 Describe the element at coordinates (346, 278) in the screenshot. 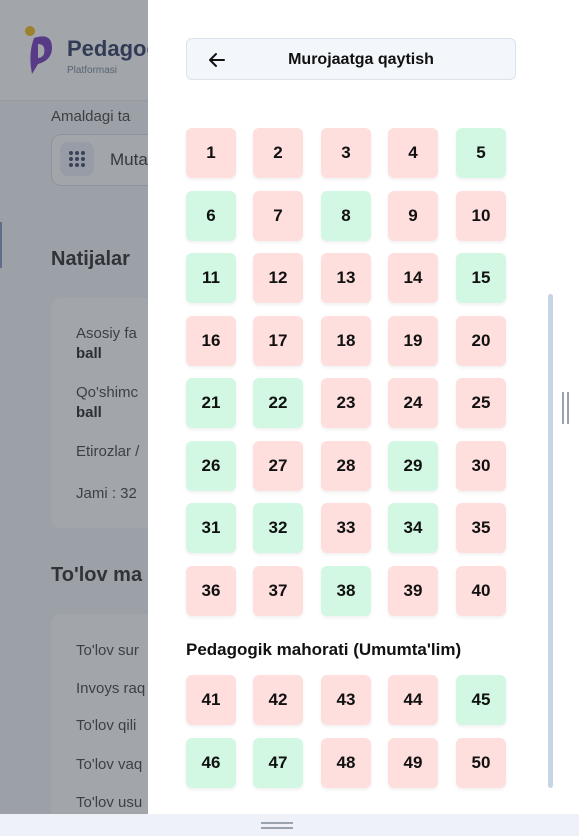

I see `question-13-wrong: 13` at that location.